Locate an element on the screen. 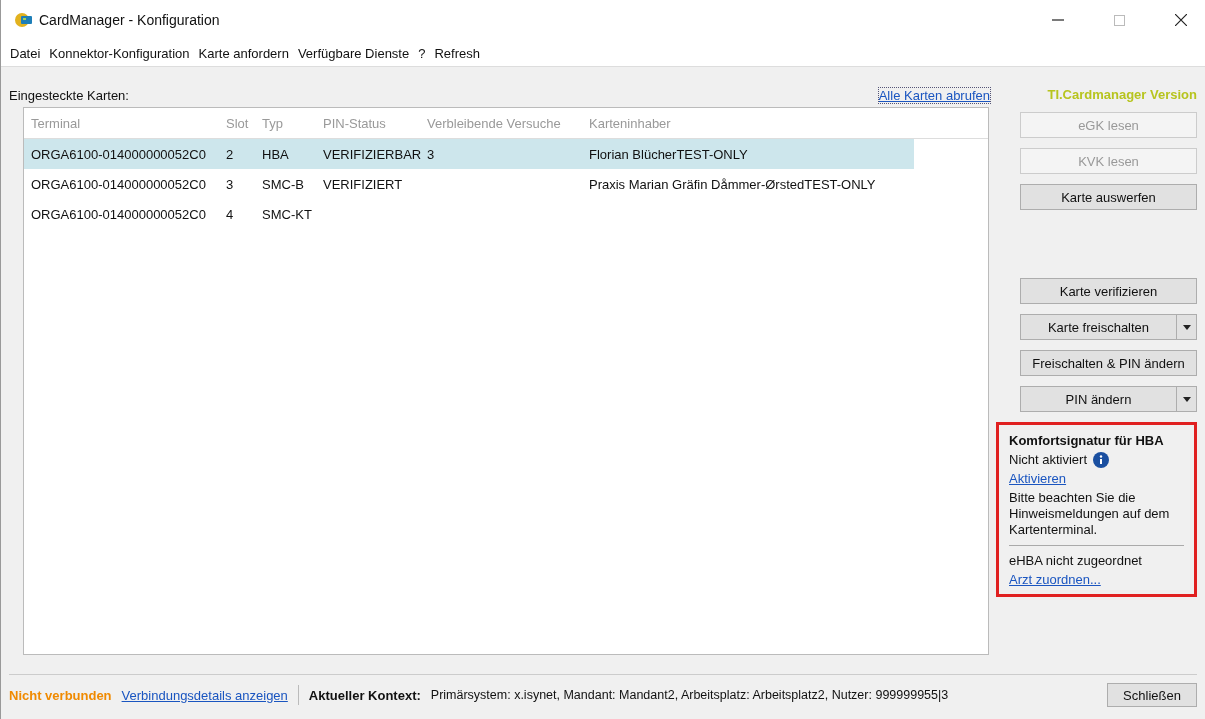 The width and height of the screenshot is (1205, 719). menu-item: Karte anfordern is located at coordinates (243, 53).